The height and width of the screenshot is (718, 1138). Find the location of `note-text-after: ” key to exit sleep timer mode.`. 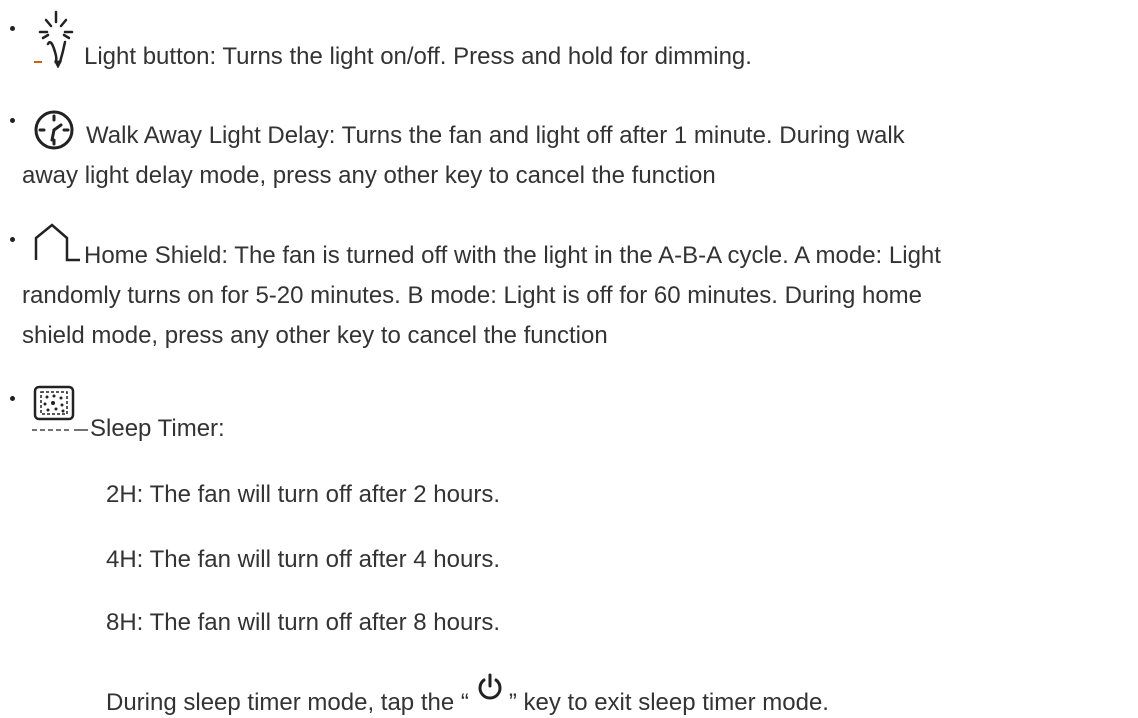

note-text-after: ” key to exit sleep timer mode. is located at coordinates (668, 702).